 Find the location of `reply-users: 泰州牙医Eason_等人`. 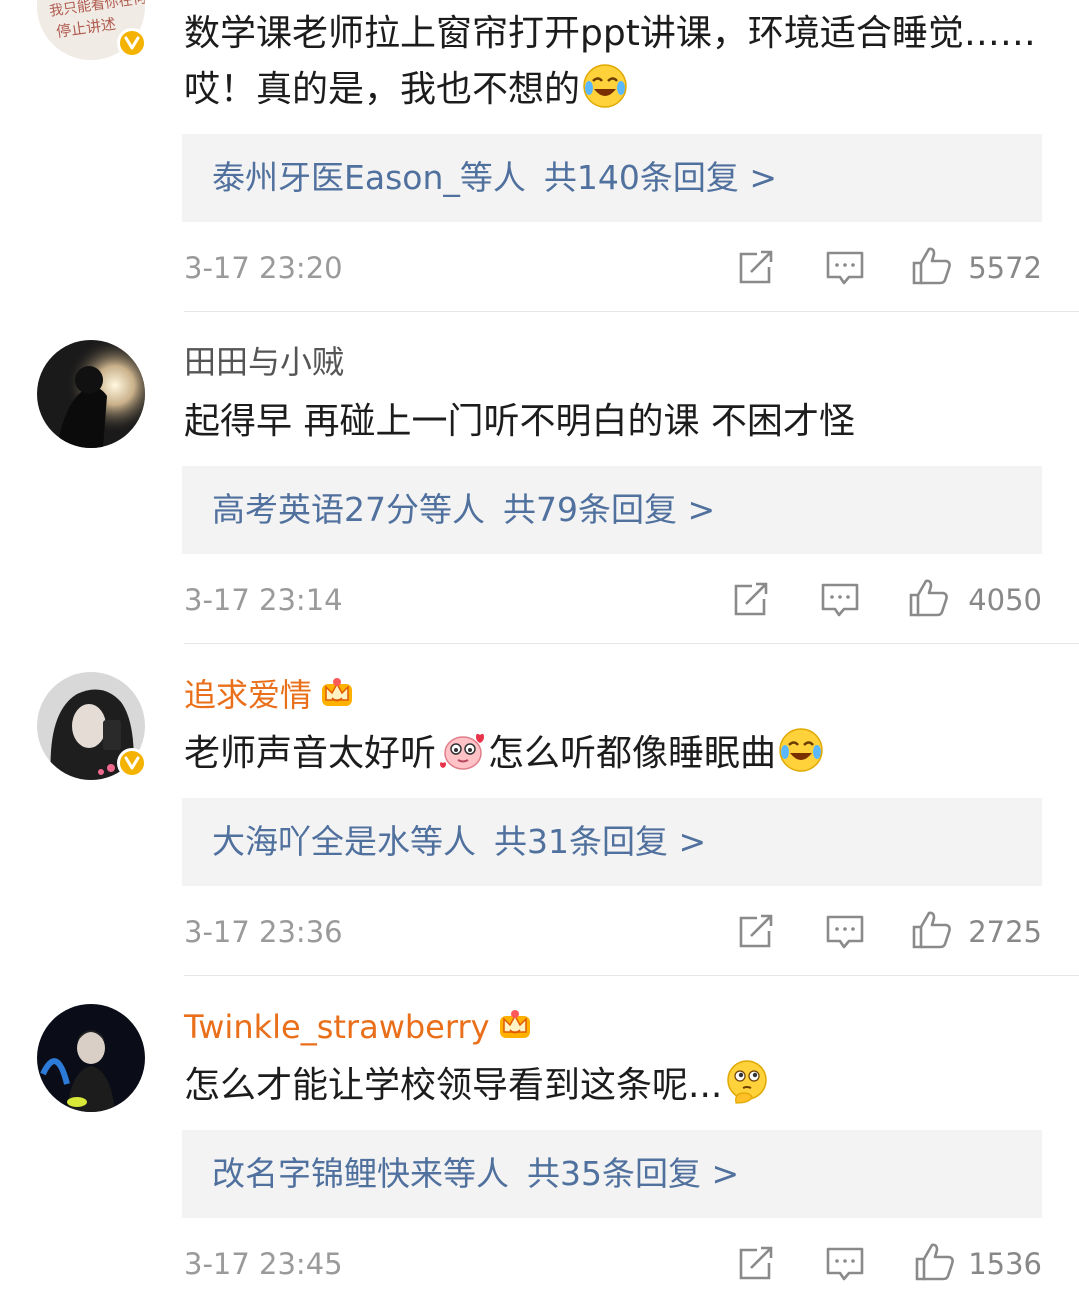

reply-users: 泰州牙医Eason_等人 is located at coordinates (369, 177).